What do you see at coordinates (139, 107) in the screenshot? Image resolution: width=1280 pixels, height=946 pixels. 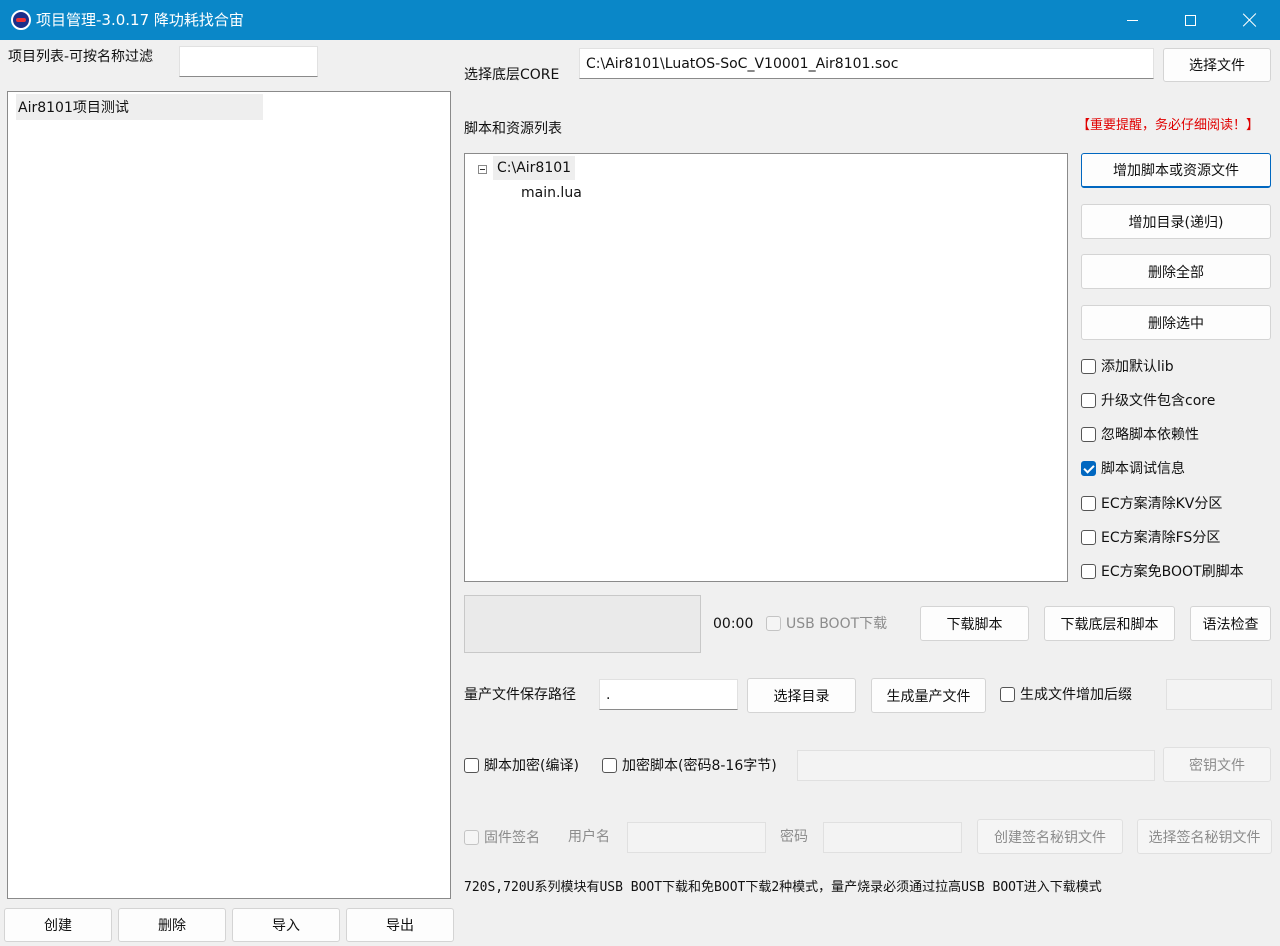 I see `project-list-item: Air8101项目测试` at bounding box center [139, 107].